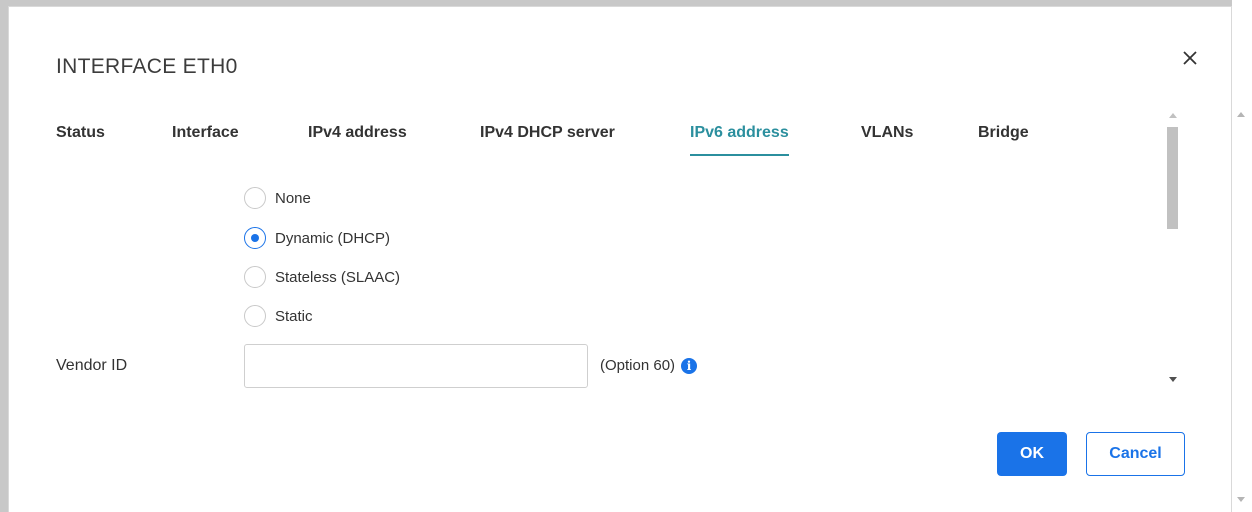 The height and width of the screenshot is (512, 1252). What do you see at coordinates (1135, 454) in the screenshot?
I see `cancel-button: Cancel` at bounding box center [1135, 454].